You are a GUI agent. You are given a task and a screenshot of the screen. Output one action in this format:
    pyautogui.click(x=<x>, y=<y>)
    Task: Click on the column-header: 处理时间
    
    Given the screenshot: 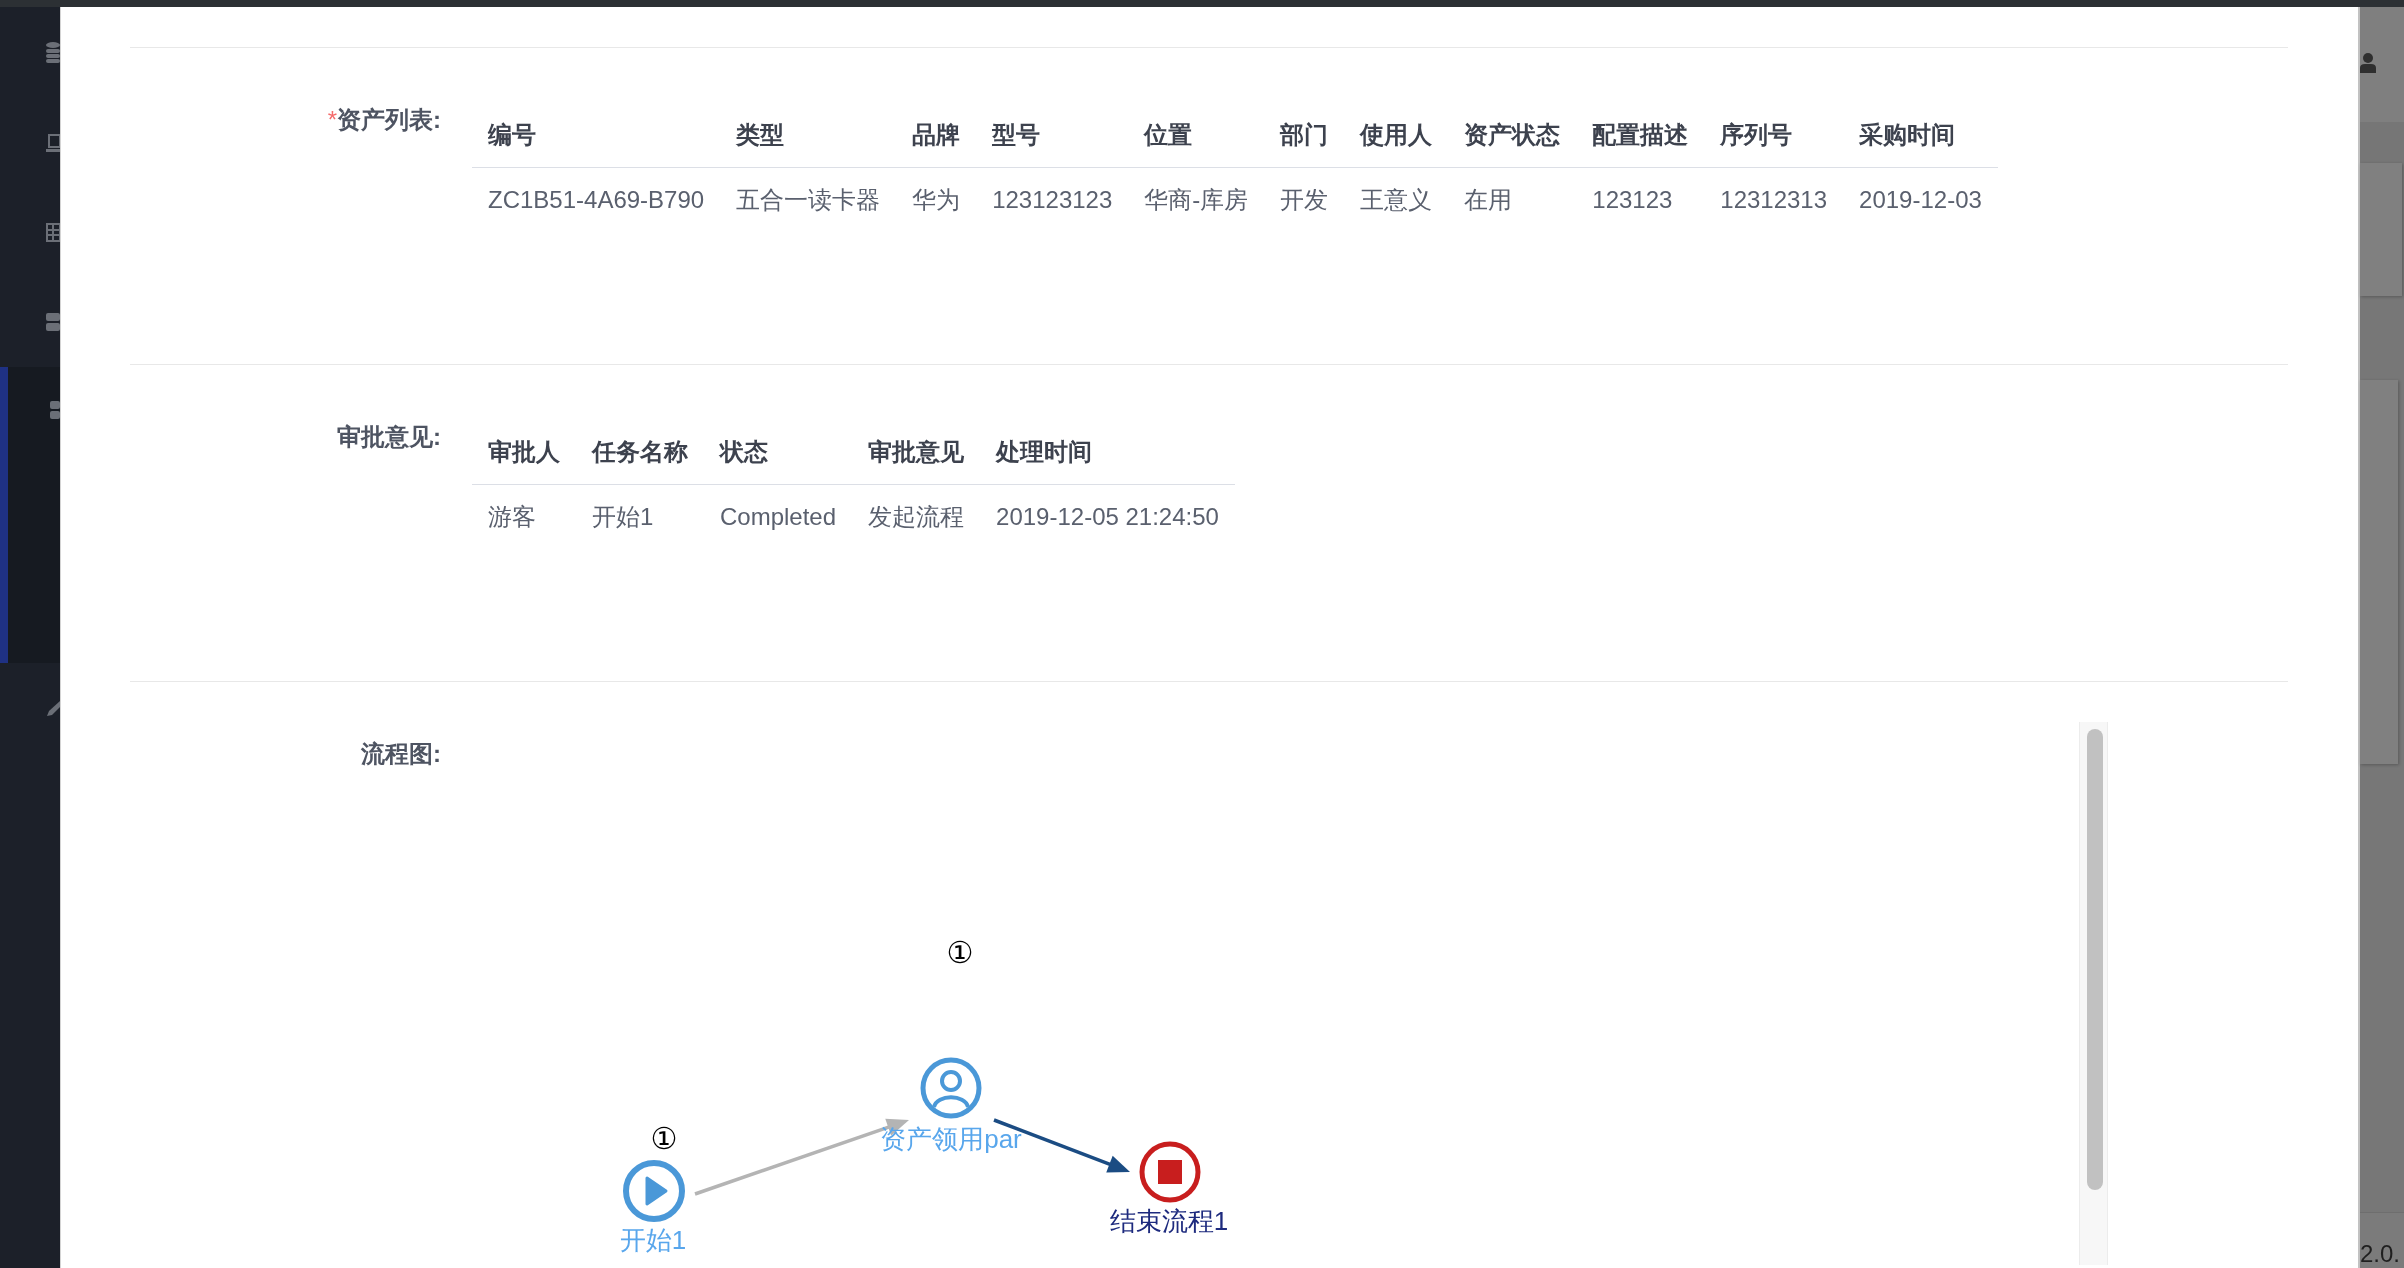 What is the action you would take?
    pyautogui.click(x=1107, y=452)
    